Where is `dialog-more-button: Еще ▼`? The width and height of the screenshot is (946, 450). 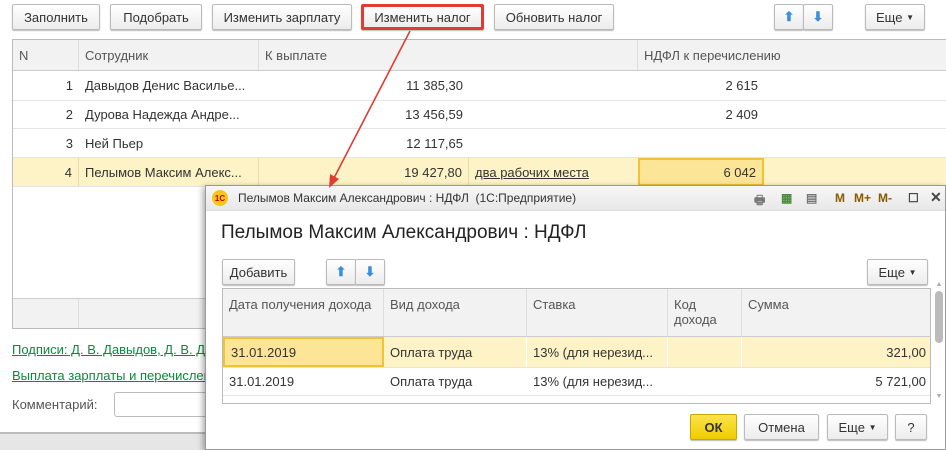 dialog-more-button: Еще ▼ is located at coordinates (897, 272).